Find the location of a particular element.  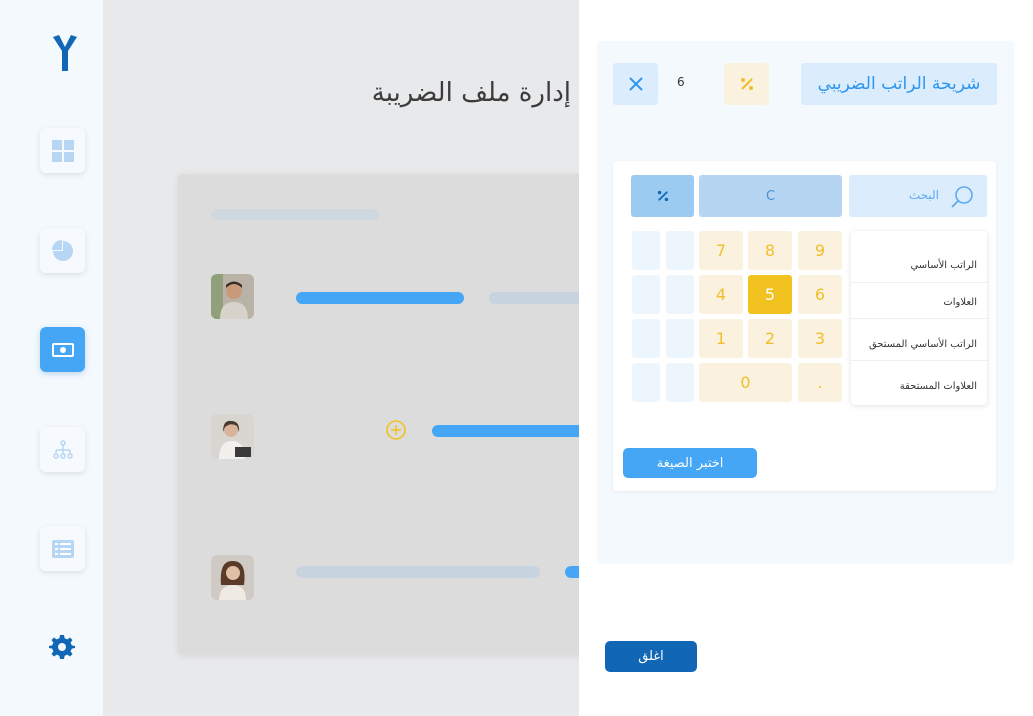

close-icon is located at coordinates (635, 84).